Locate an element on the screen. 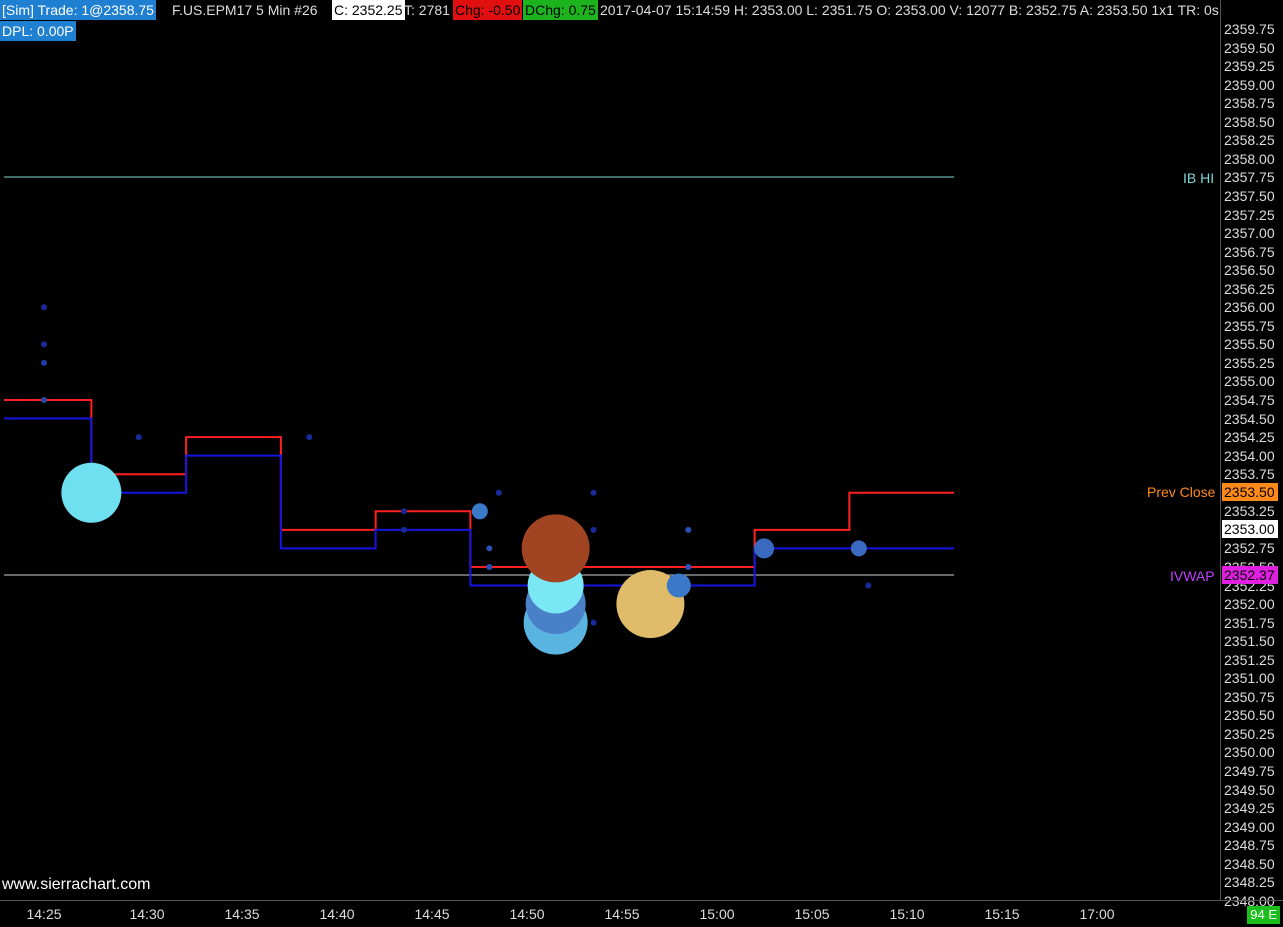 The image size is (1283, 927). price-tick-label: 2350.50 is located at coordinates (1249, 715).